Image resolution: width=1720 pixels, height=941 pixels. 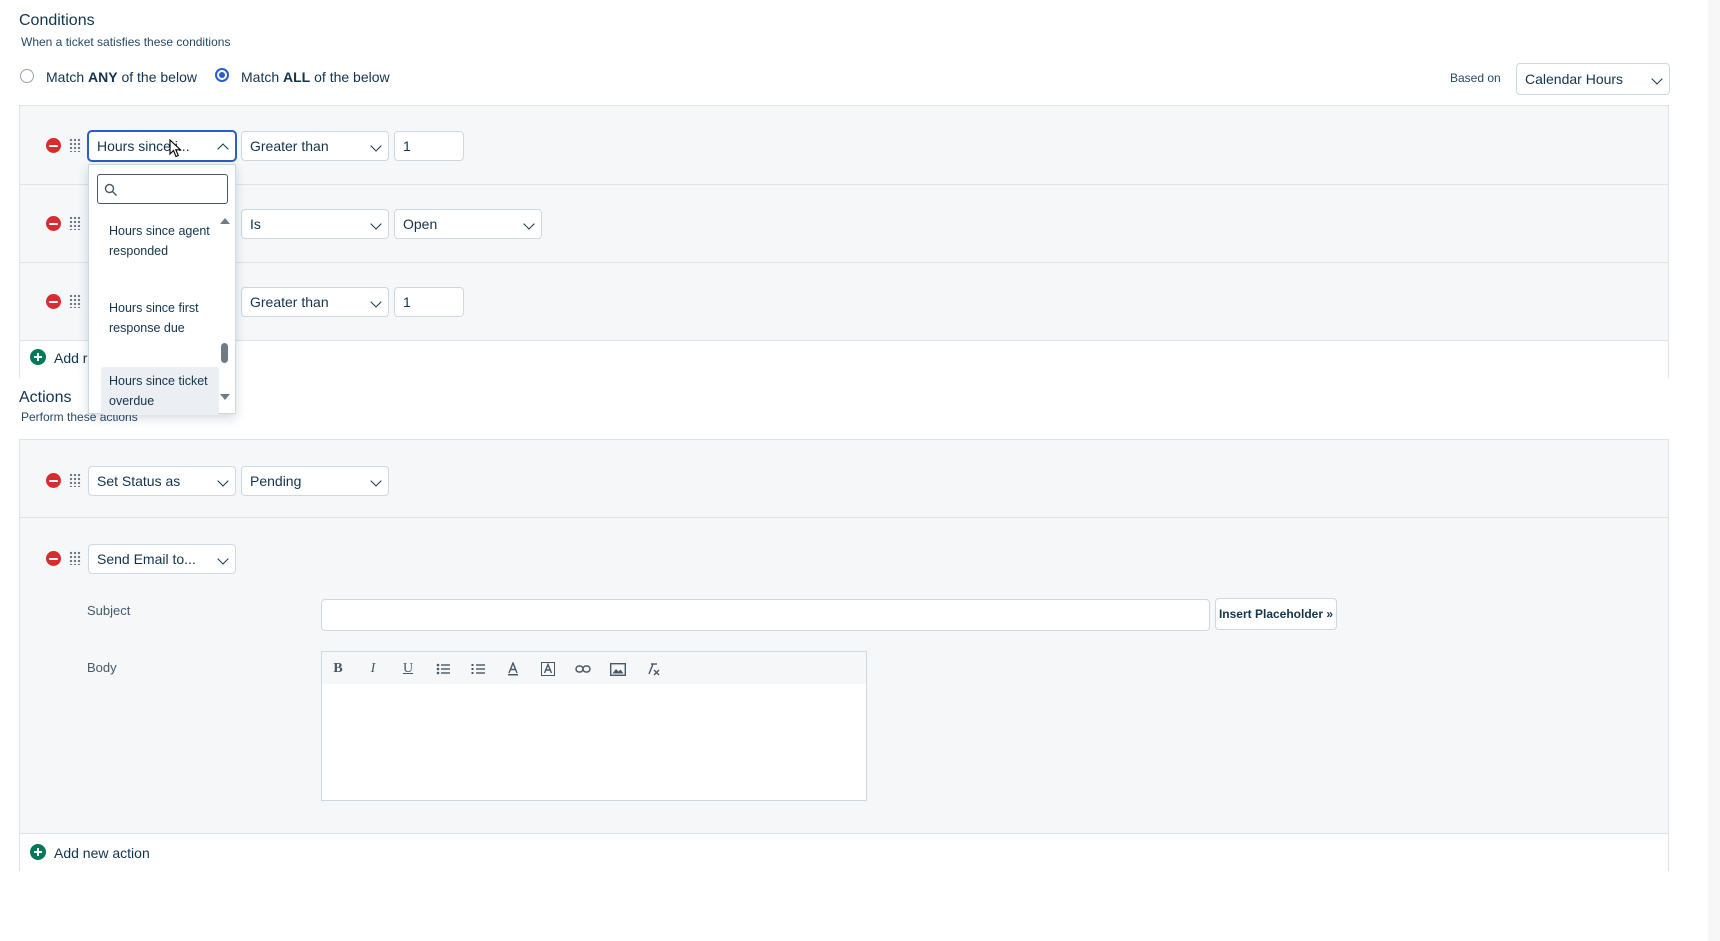 I want to click on drag-handle-3-icon, so click(x=75, y=301).